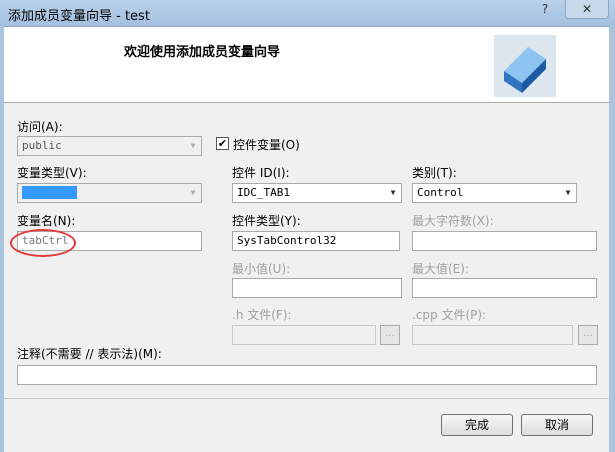 This screenshot has height=452, width=615. Describe the element at coordinates (42, 145) in the screenshot. I see `access-value: public` at that location.